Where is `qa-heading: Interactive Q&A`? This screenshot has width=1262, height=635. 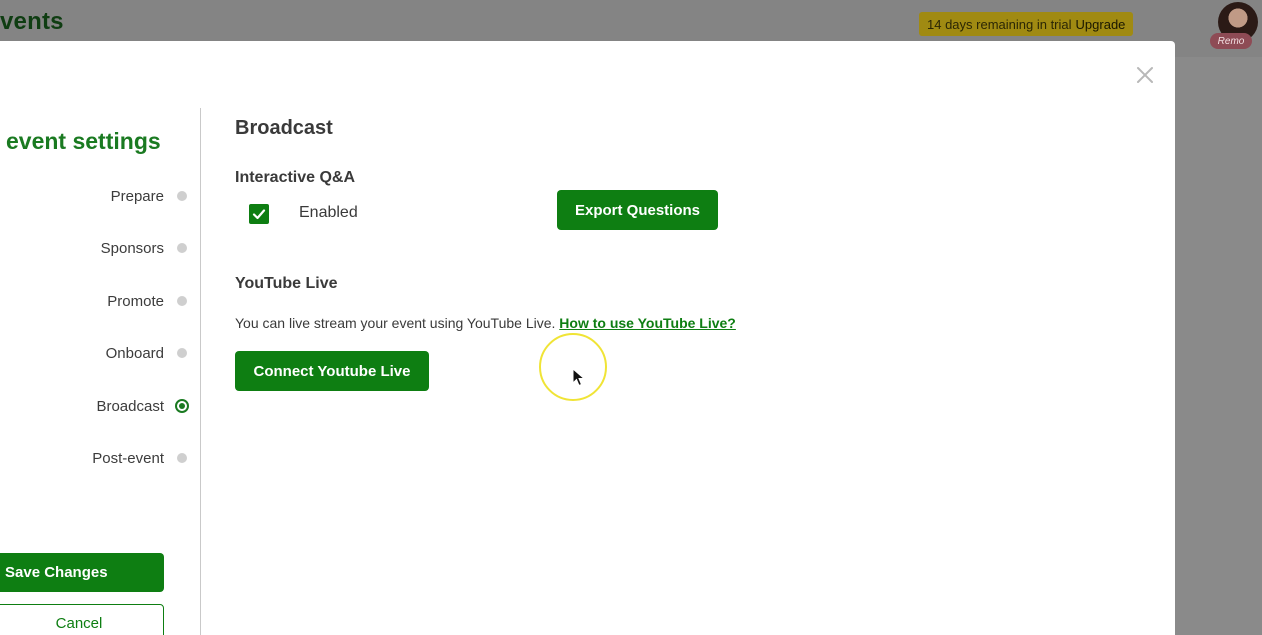
qa-heading: Interactive Q&A is located at coordinates (295, 177).